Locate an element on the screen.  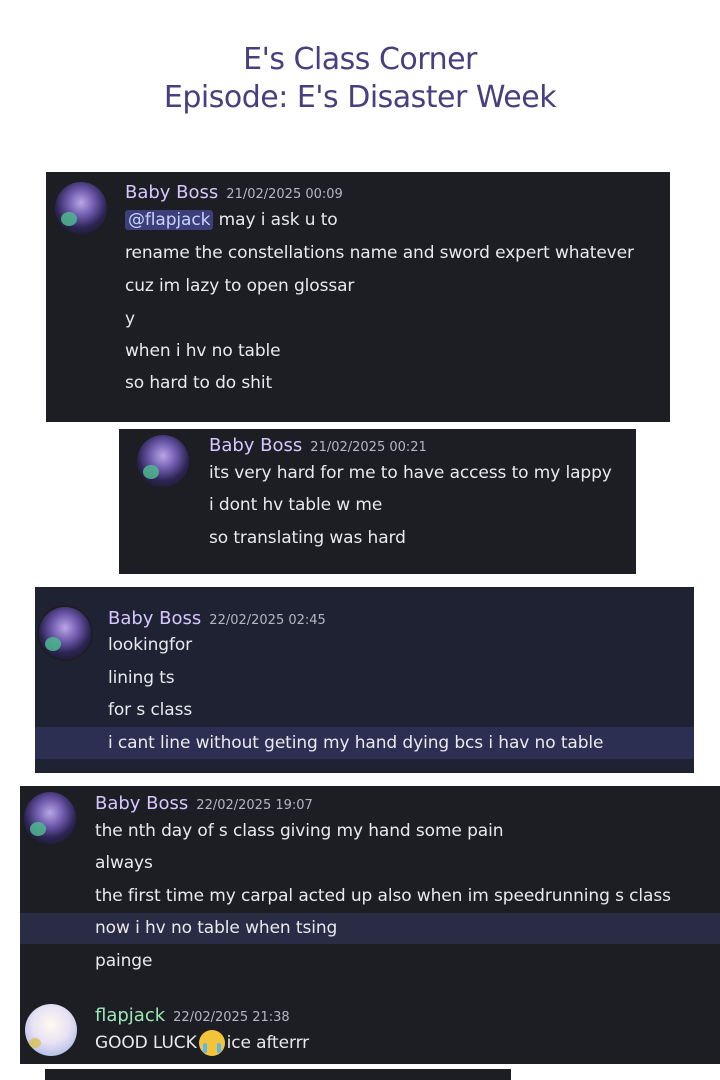
message-line: so translating was hard is located at coordinates (307, 538).